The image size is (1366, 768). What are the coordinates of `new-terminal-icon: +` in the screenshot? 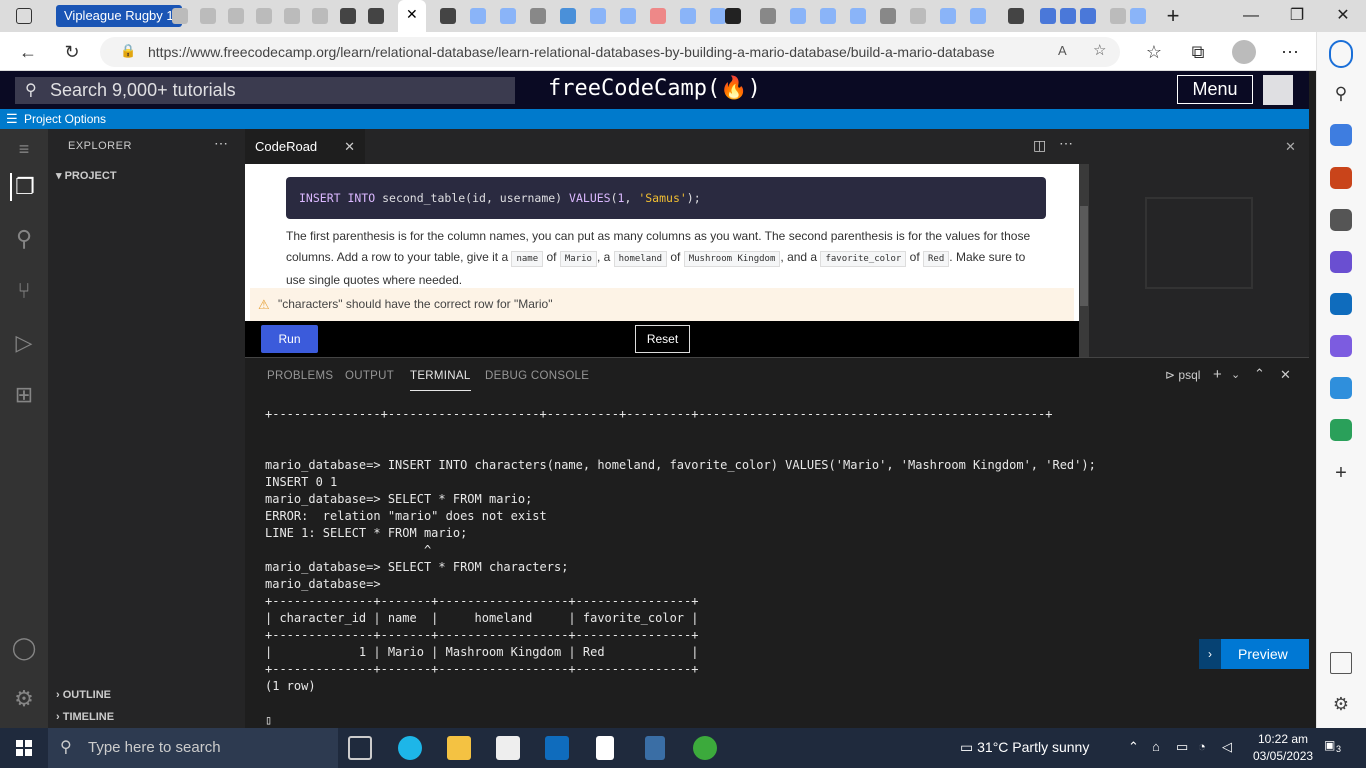 It's located at (1217, 374).